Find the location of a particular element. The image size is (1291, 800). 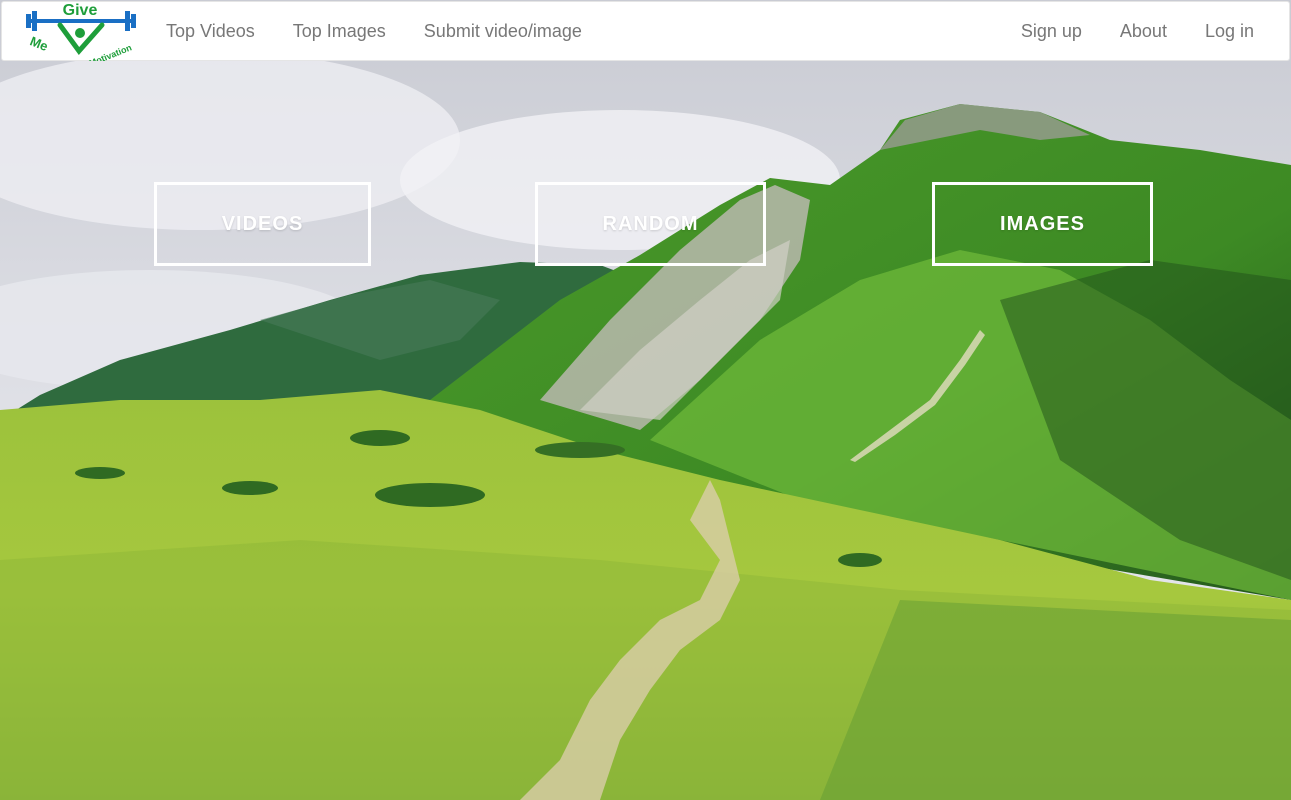

nav-top-images-link: Top Images is located at coordinates (339, 31).